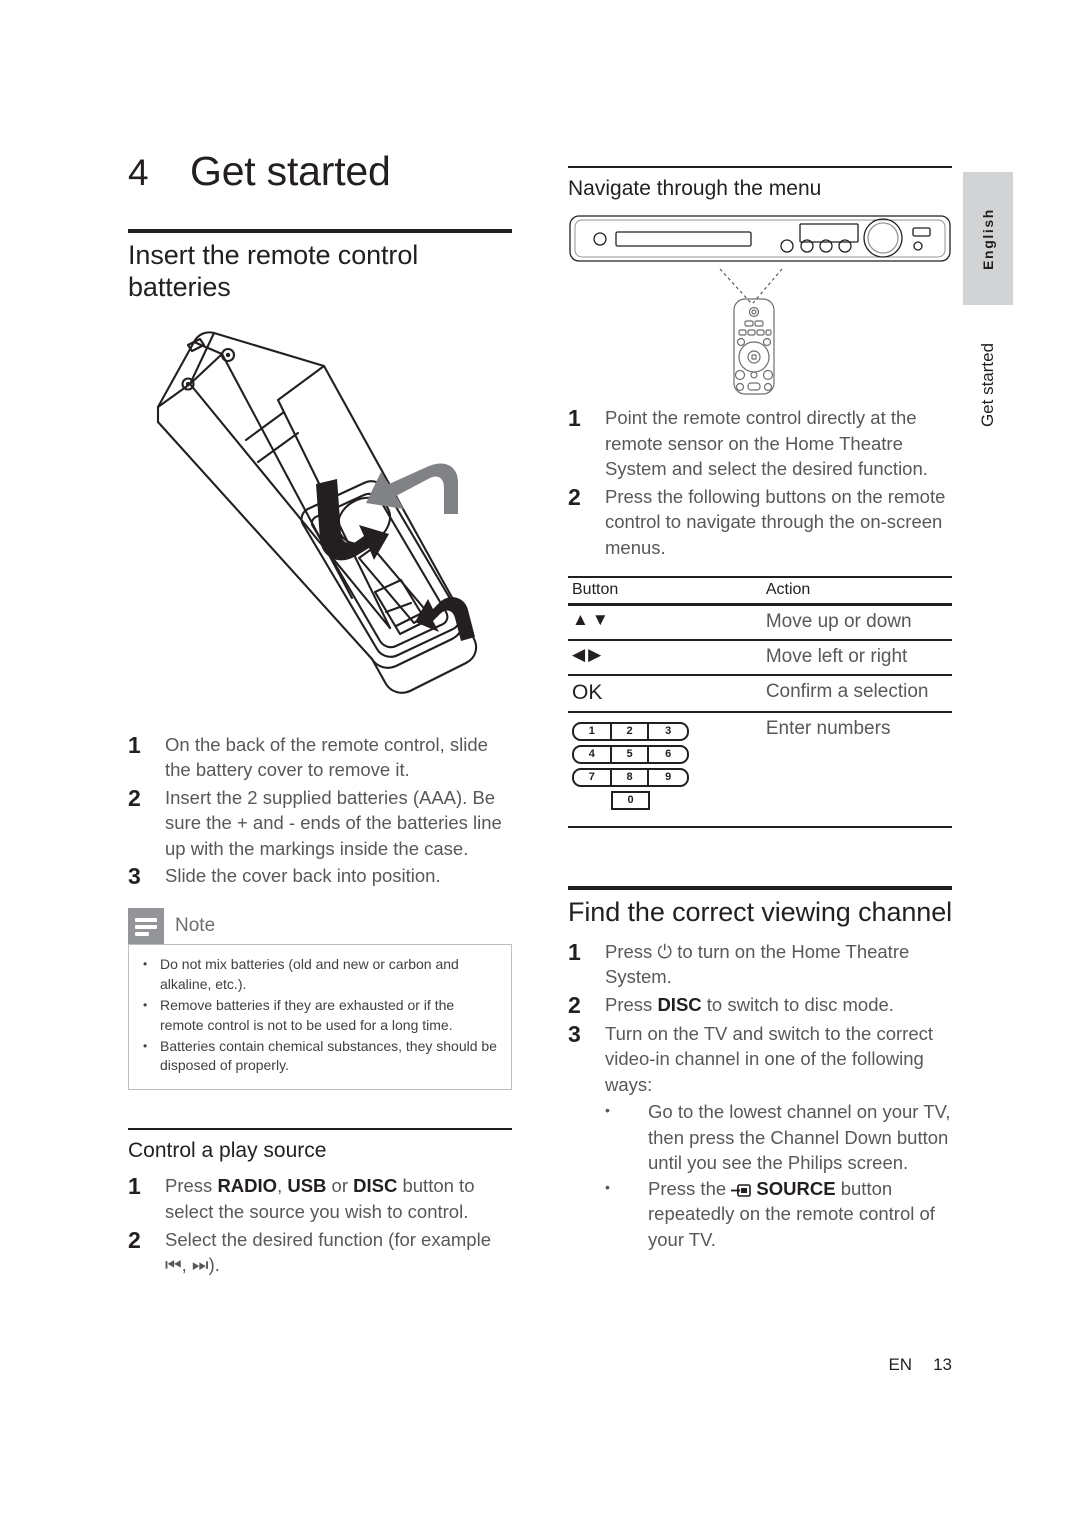 The height and width of the screenshot is (1524, 1080). Describe the element at coordinates (920, 1365) in the screenshot. I see `page-footer: EN 13` at that location.